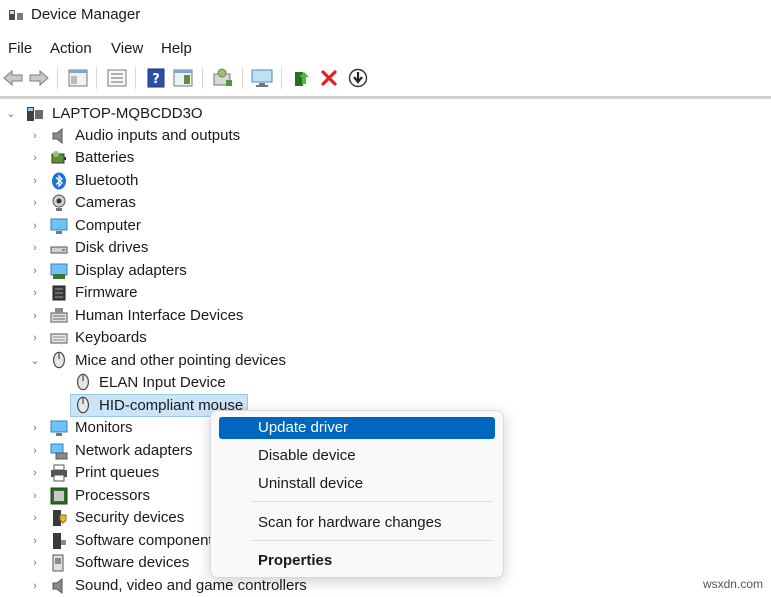 The width and height of the screenshot is (771, 597). What do you see at coordinates (107, 180) in the screenshot?
I see `tree-item-label: Bluetooth` at bounding box center [107, 180].